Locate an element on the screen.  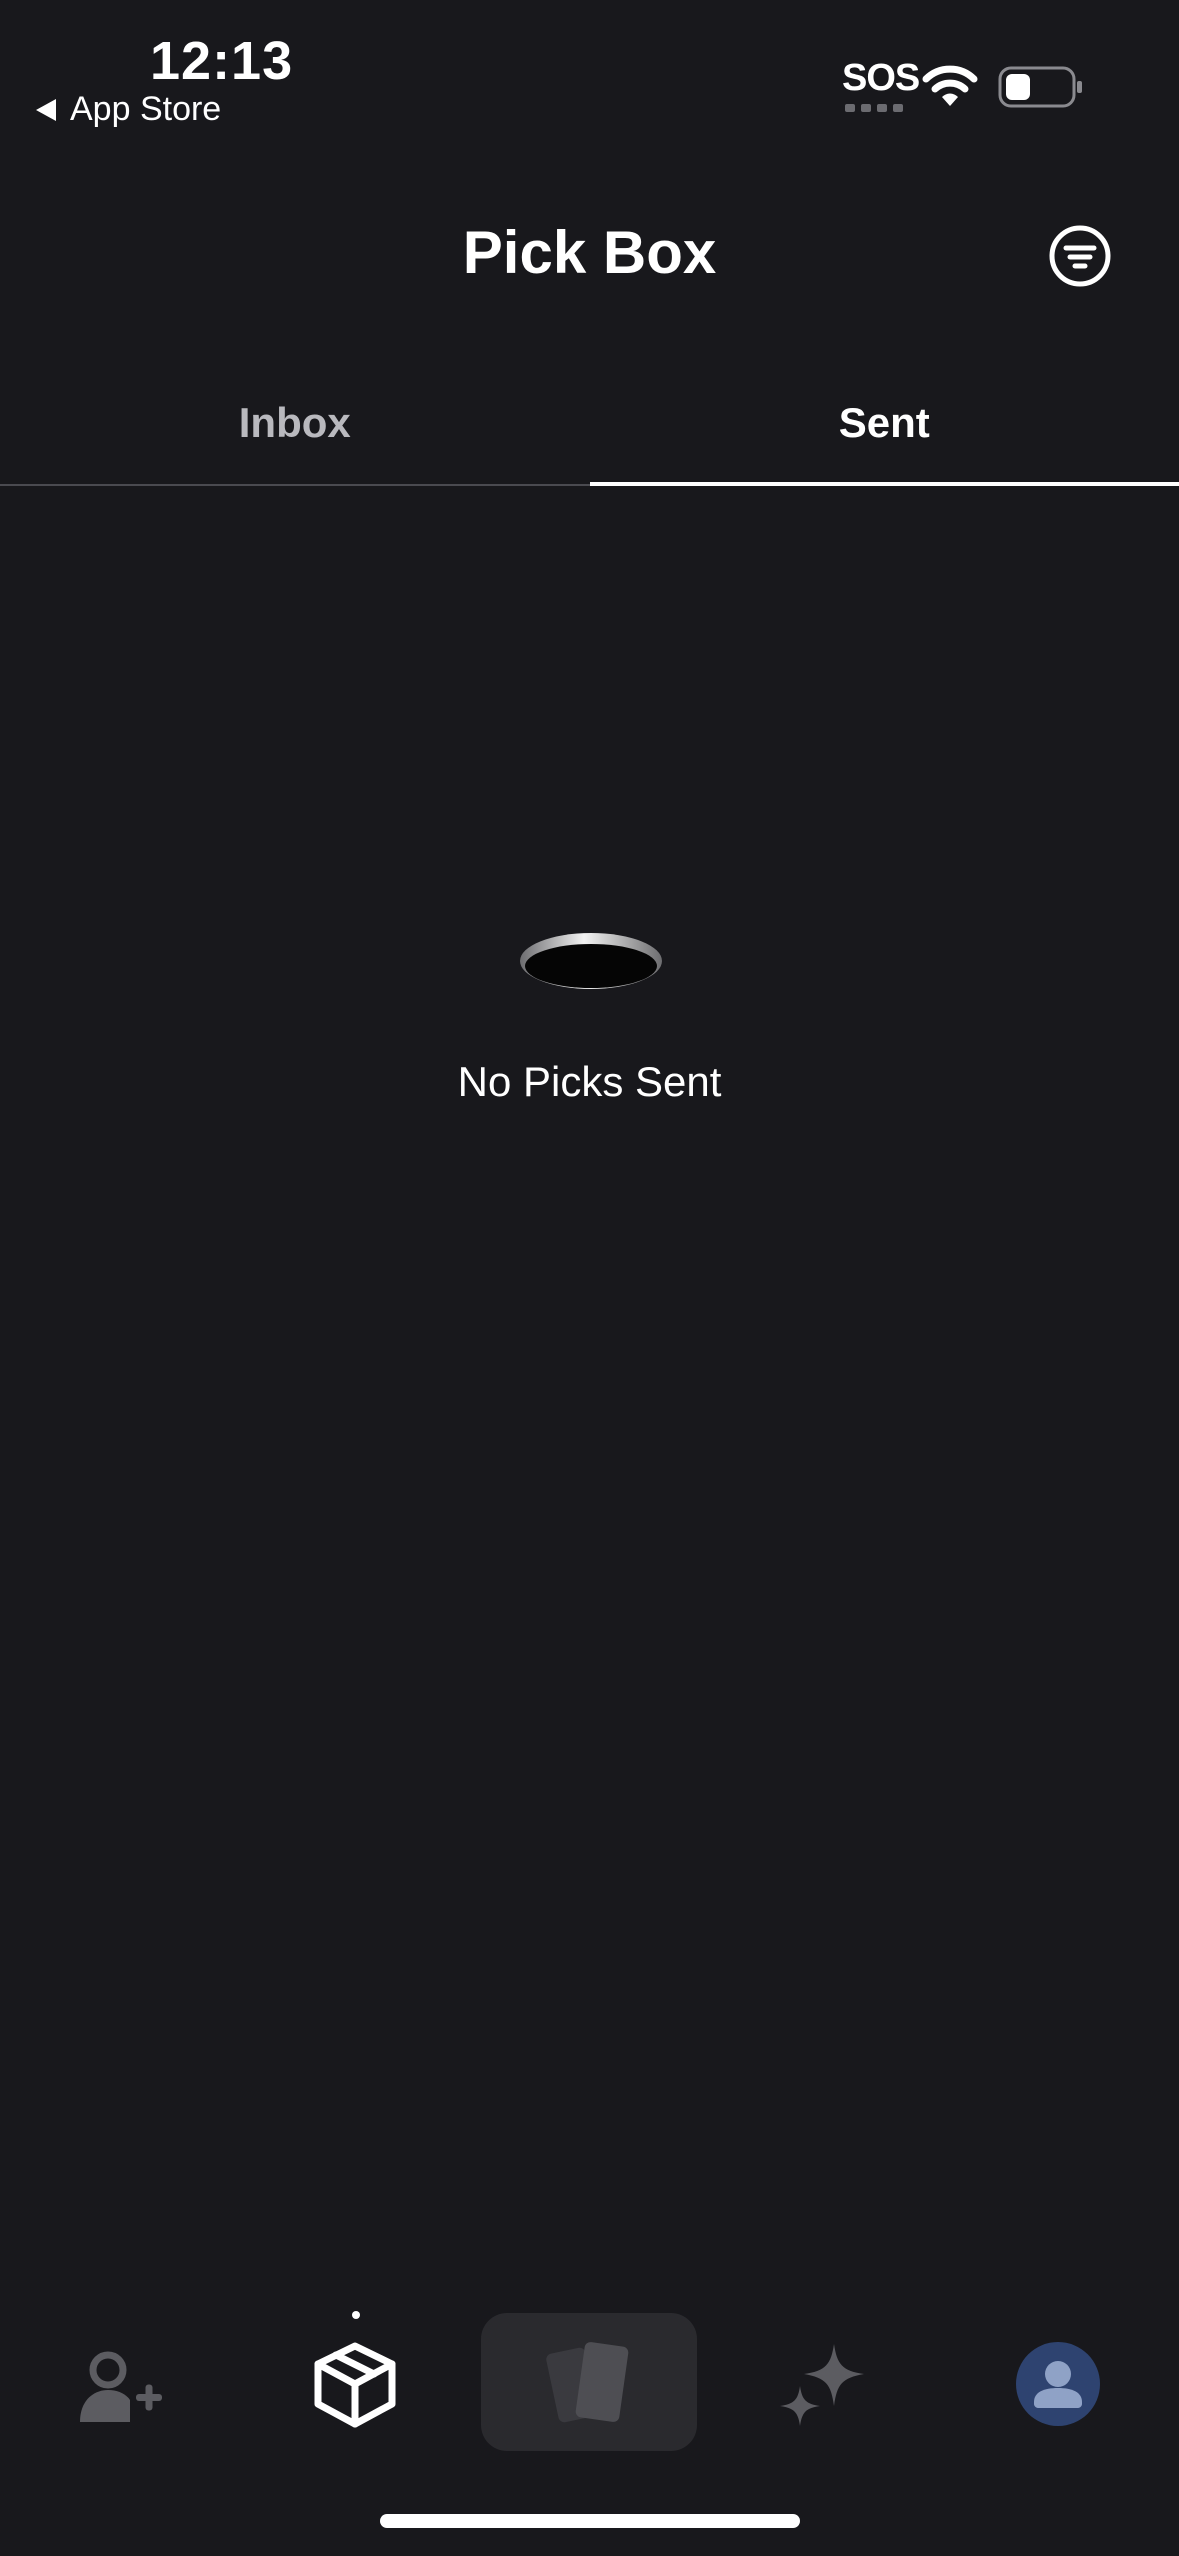
status-time: 12:13 is located at coordinates (222, 61).